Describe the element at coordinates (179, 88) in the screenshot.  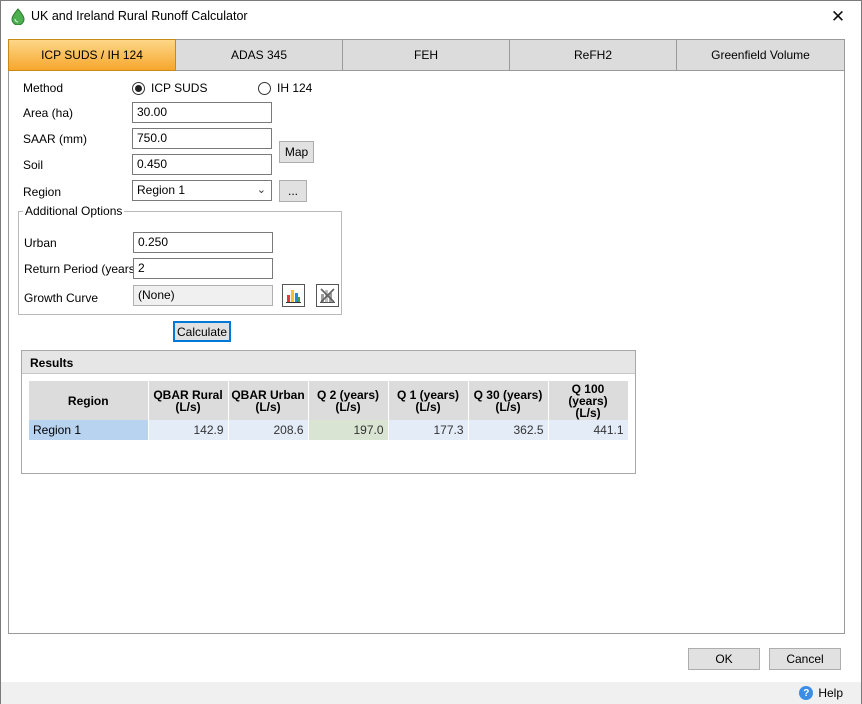
I see `radio-icp-suds-label: ICP SUDS` at that location.